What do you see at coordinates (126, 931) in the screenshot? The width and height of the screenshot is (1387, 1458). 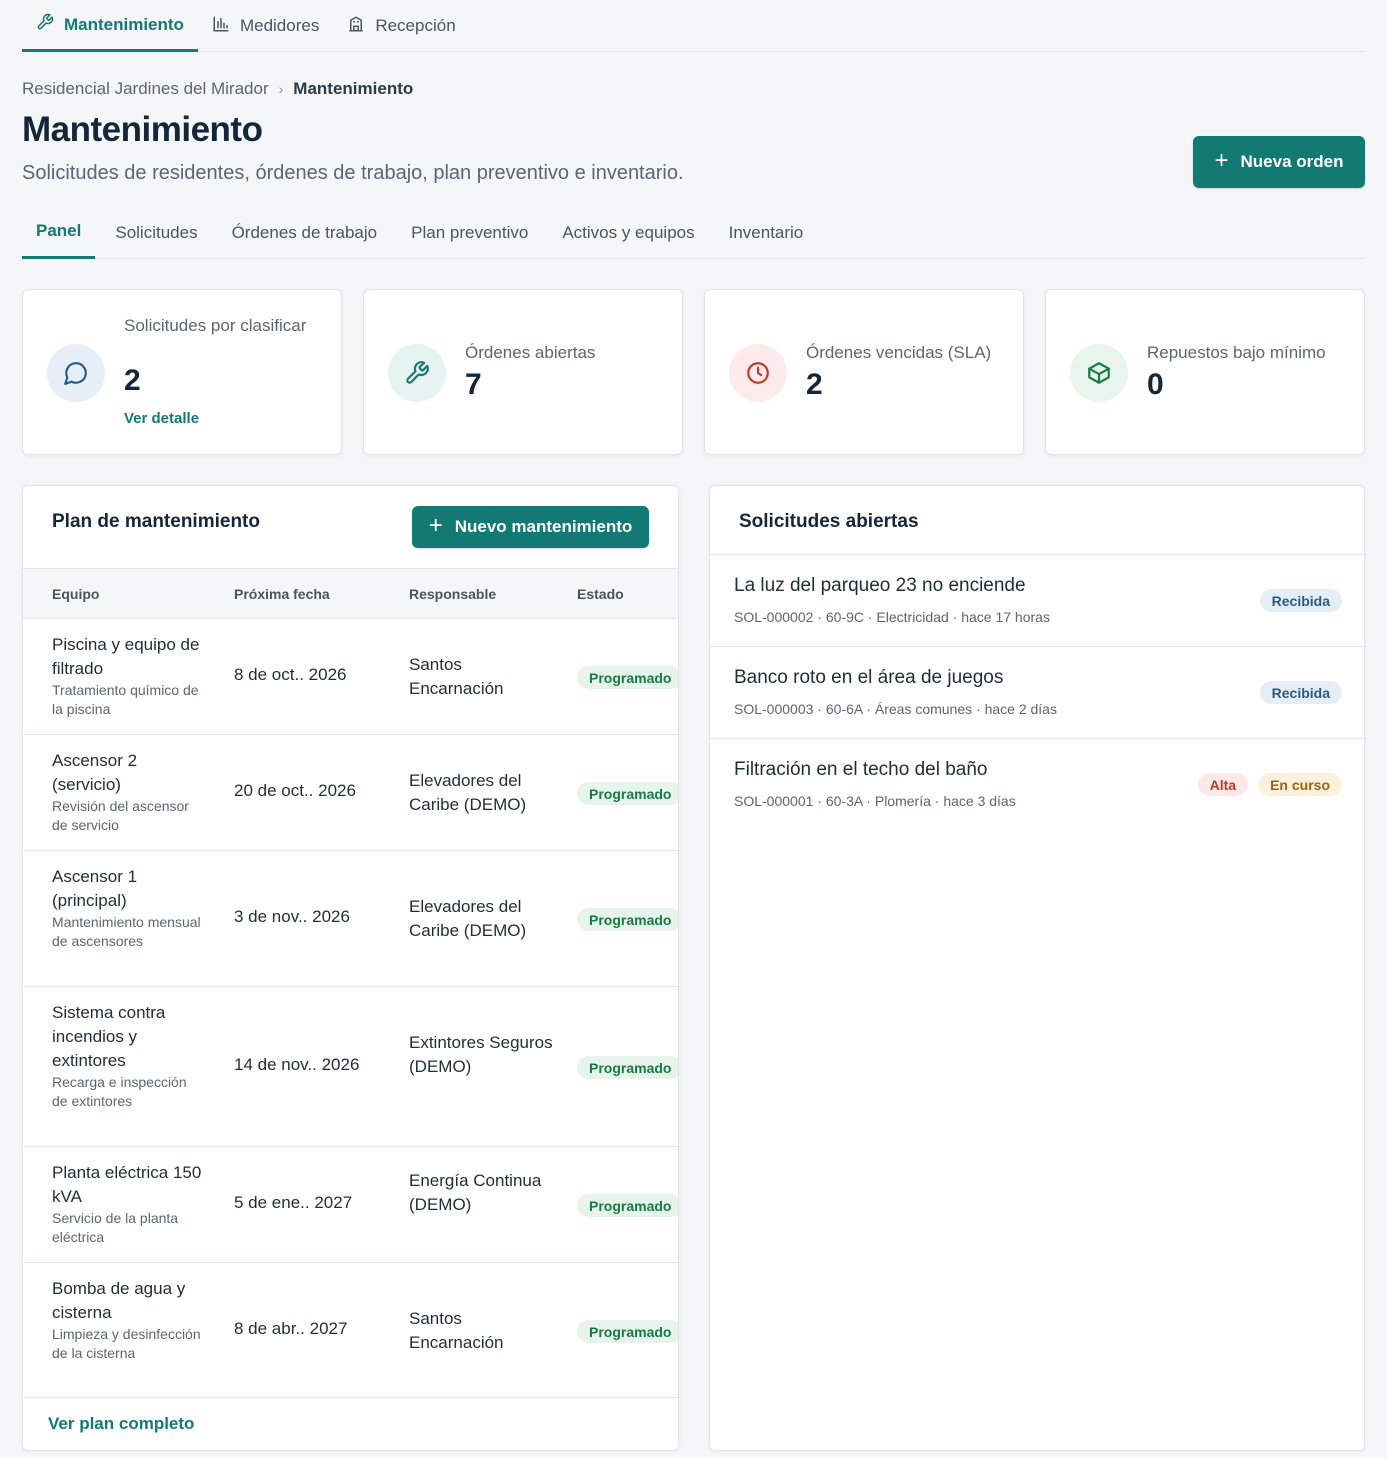 I see `equipment-description: Mantenimiento mensual de ascensores` at bounding box center [126, 931].